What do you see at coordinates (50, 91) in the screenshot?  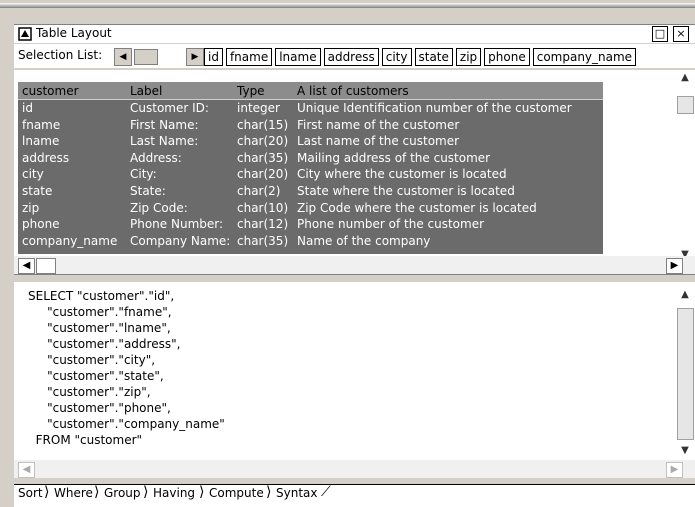 I see `header-customer: customer` at bounding box center [50, 91].